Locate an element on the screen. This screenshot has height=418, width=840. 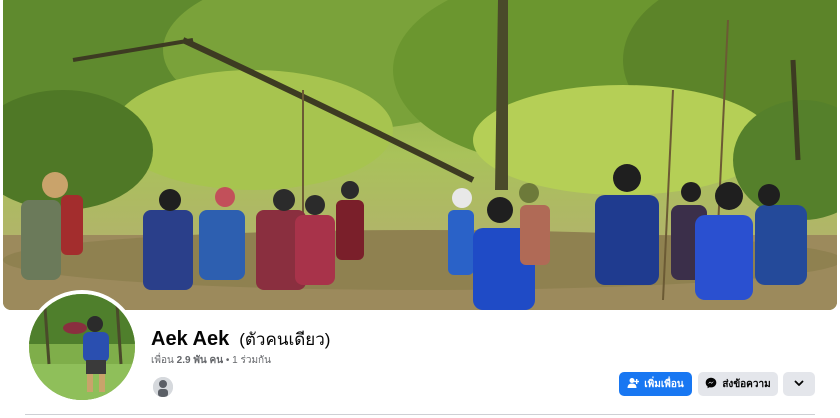
chevron-down-icon is located at coordinates (799, 384).